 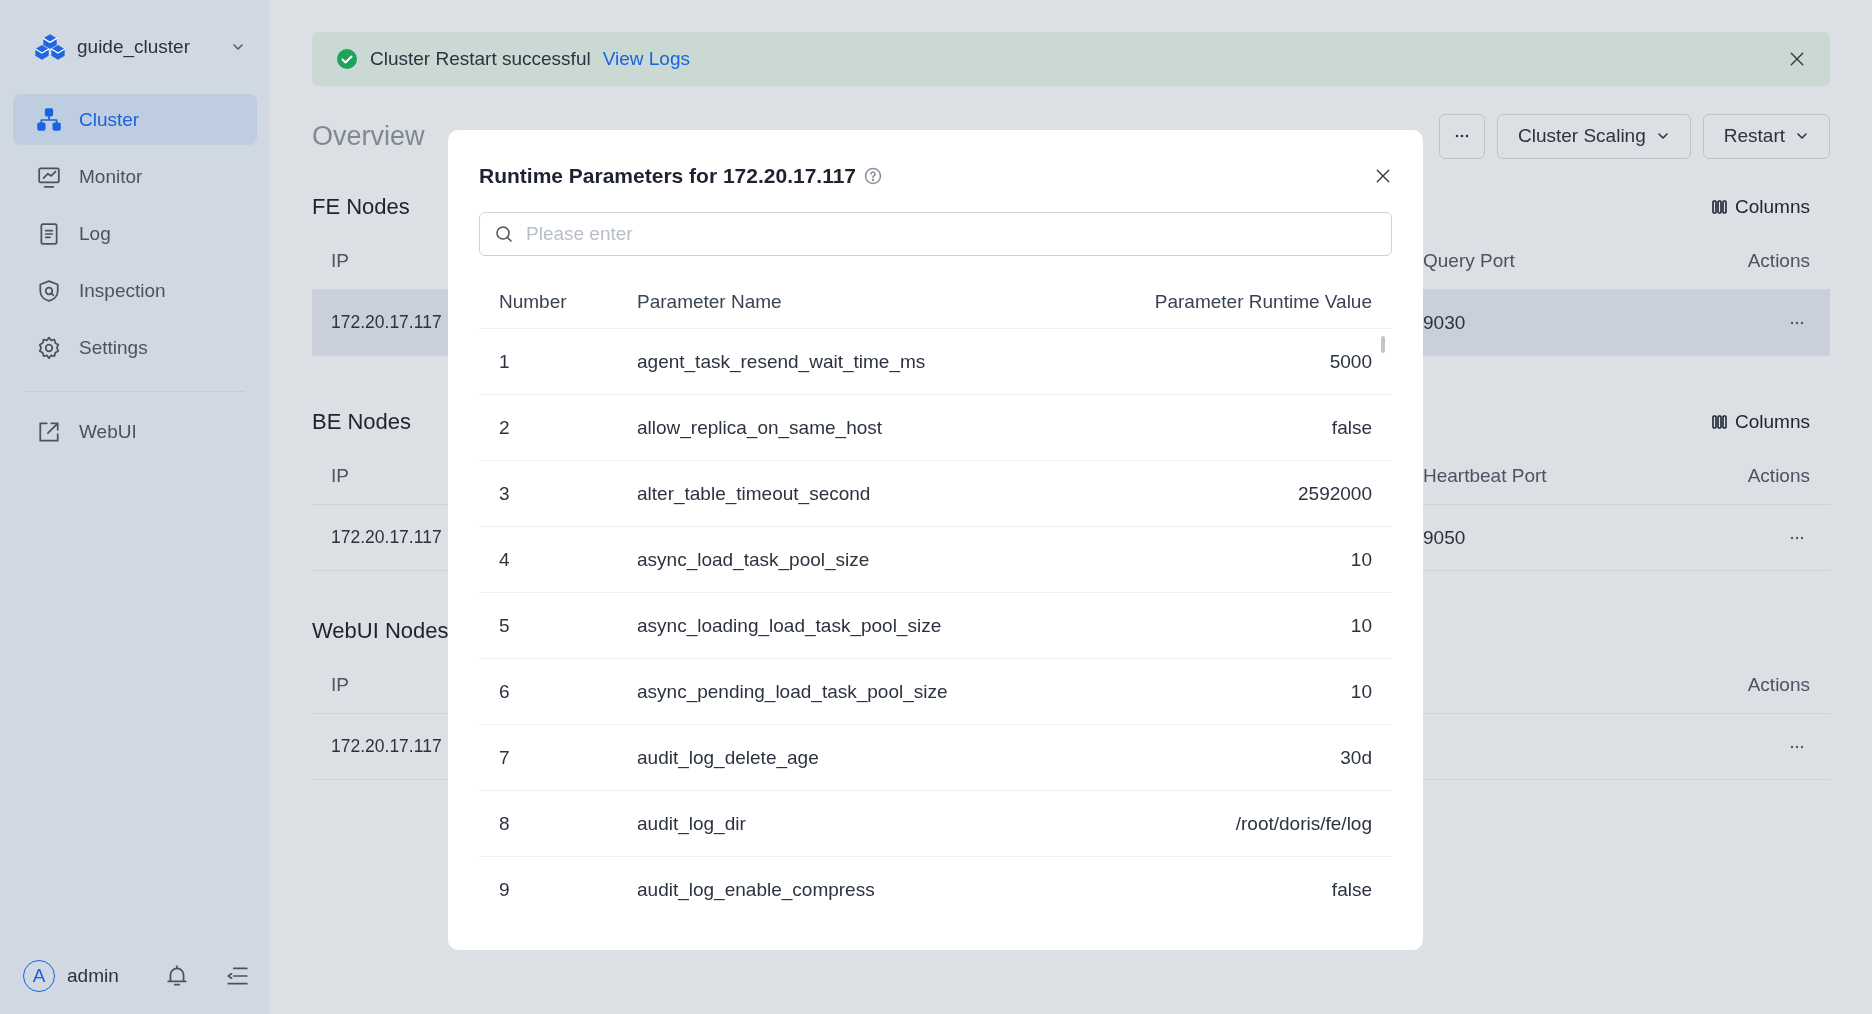 What do you see at coordinates (1766, 136) in the screenshot?
I see `dropdown-button: Restart` at bounding box center [1766, 136].